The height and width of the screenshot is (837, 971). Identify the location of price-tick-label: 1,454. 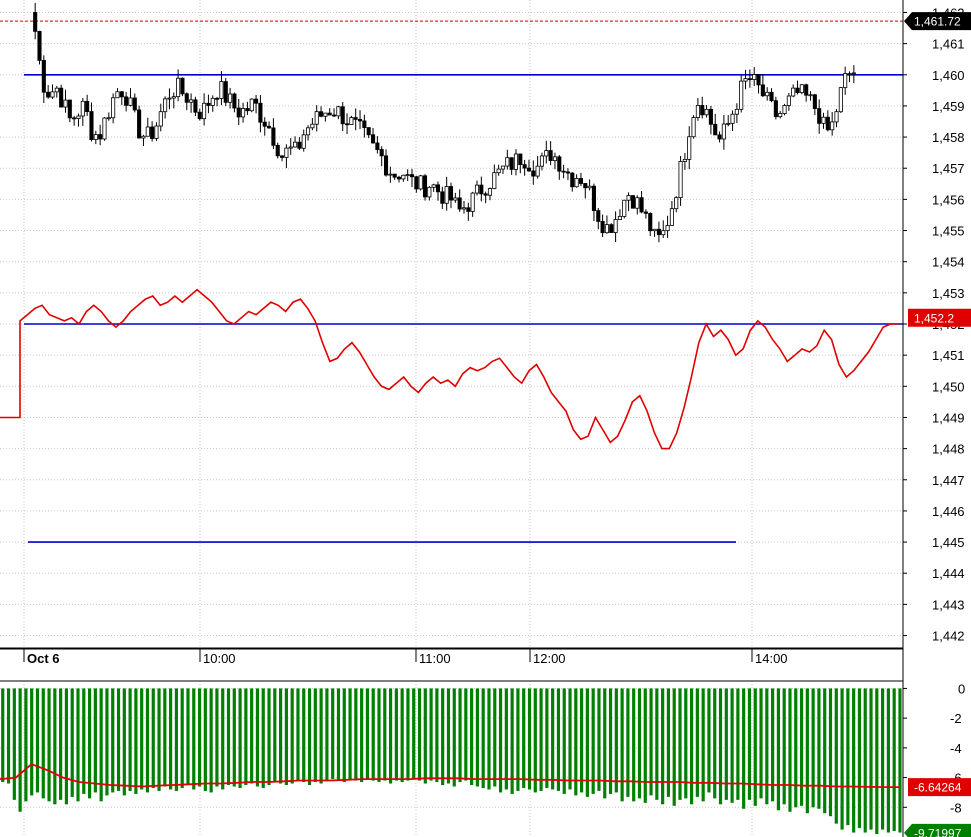
(948, 262).